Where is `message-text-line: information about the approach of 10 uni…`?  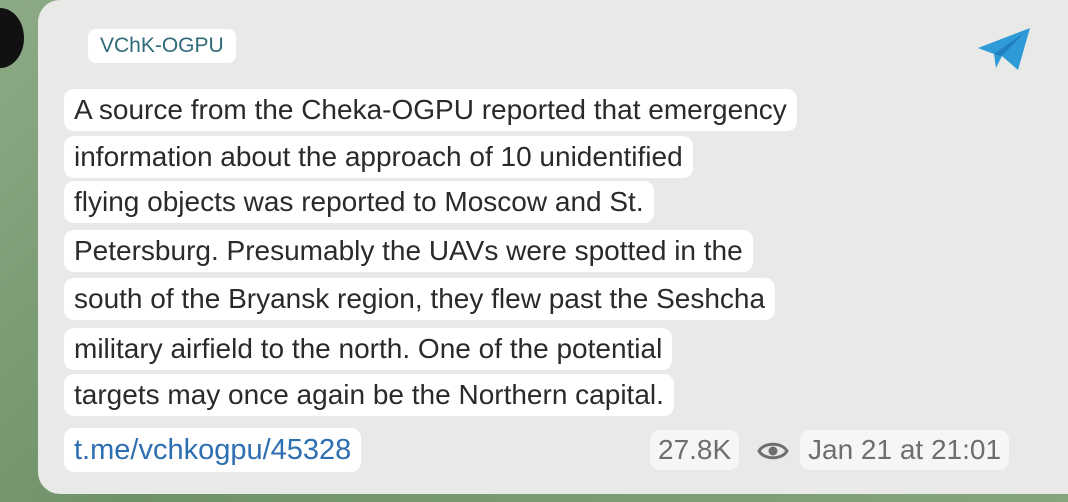 message-text-line: information about the approach of 10 uni… is located at coordinates (378, 157).